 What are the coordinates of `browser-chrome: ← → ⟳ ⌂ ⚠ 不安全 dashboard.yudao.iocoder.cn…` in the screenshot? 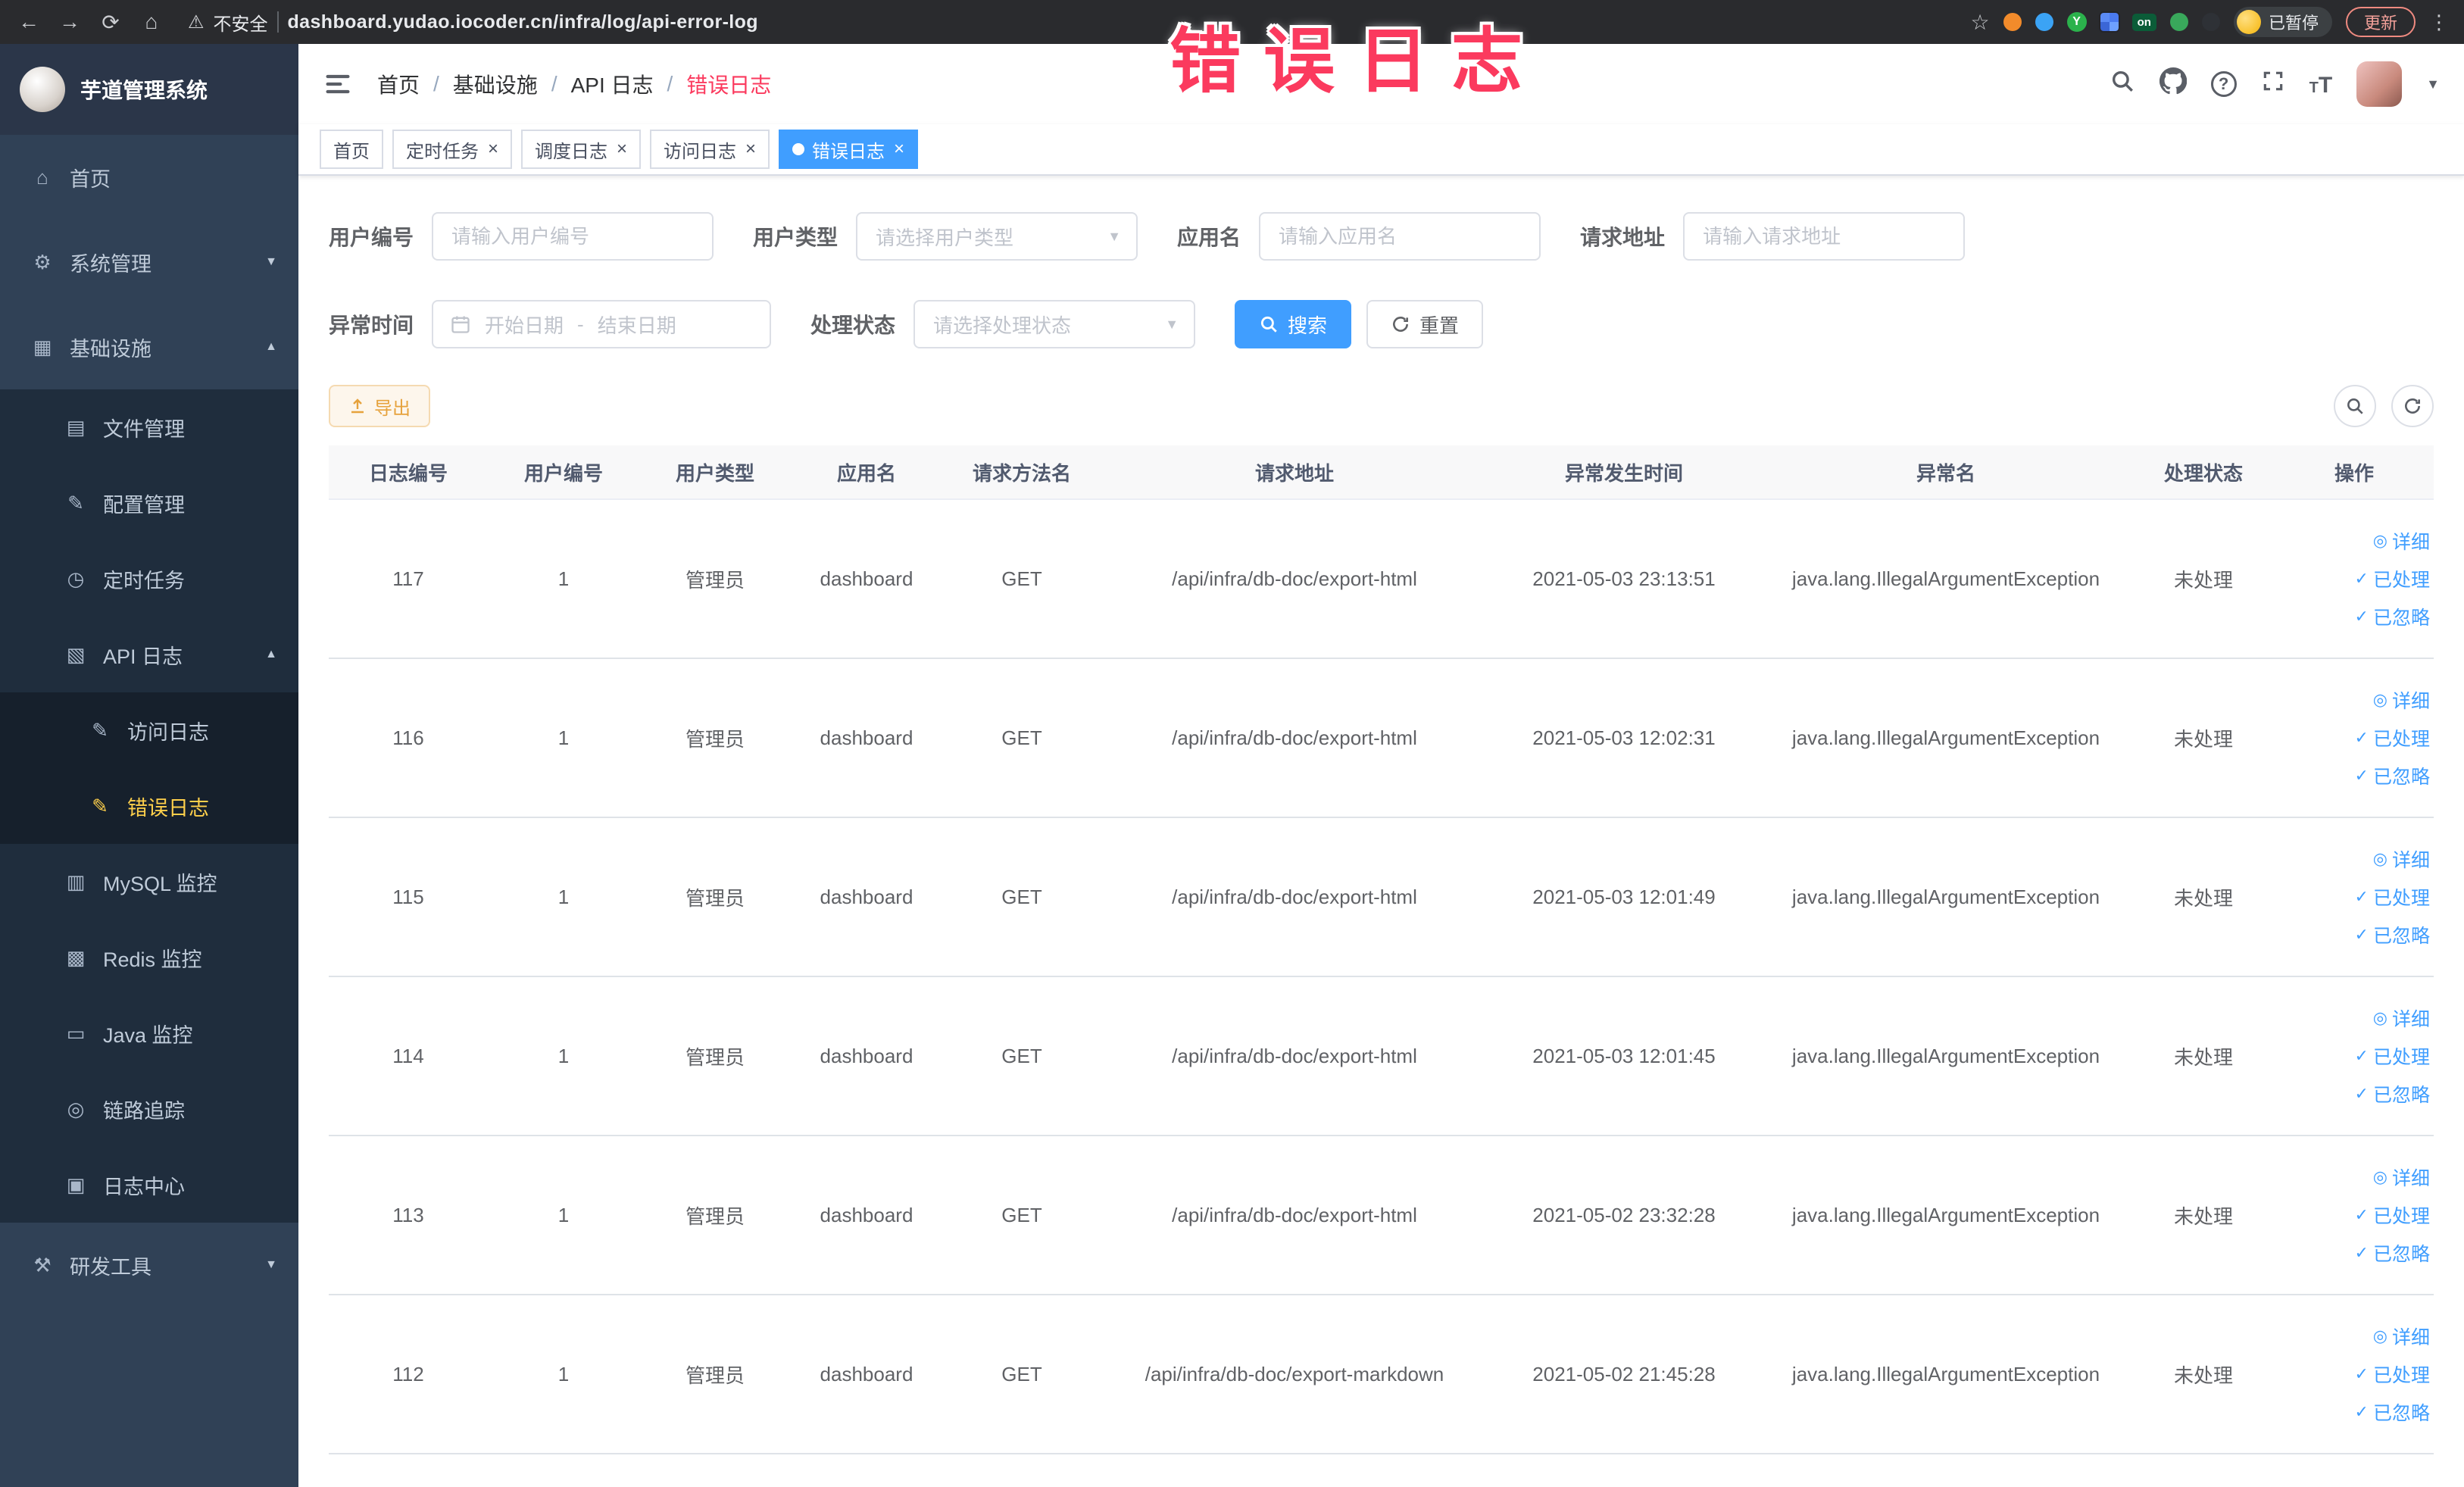 It's located at (1232, 22).